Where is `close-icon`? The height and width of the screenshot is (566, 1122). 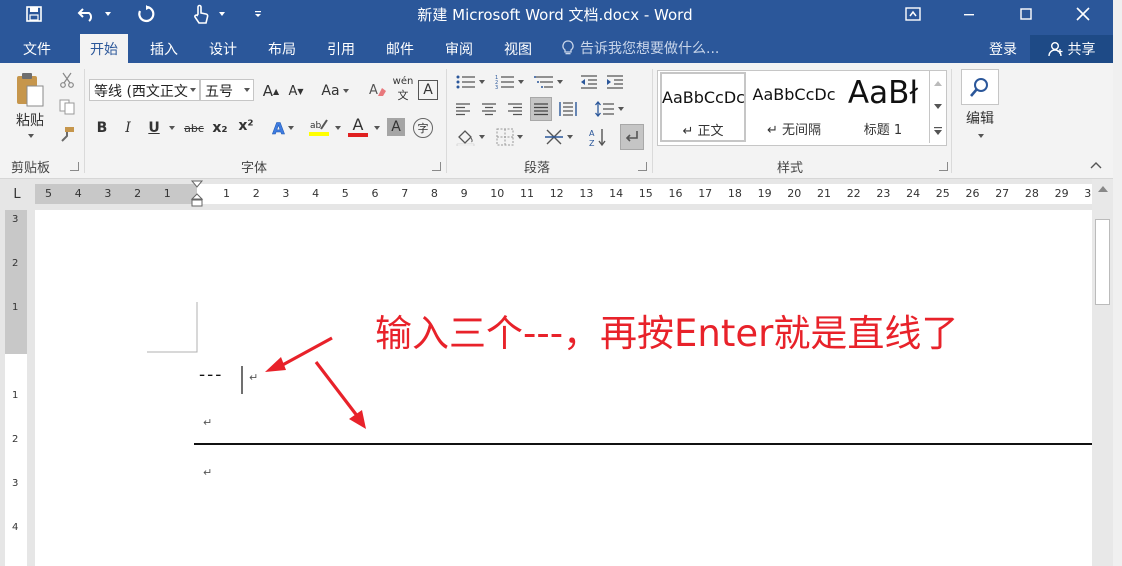
close-icon is located at coordinates (1083, 14).